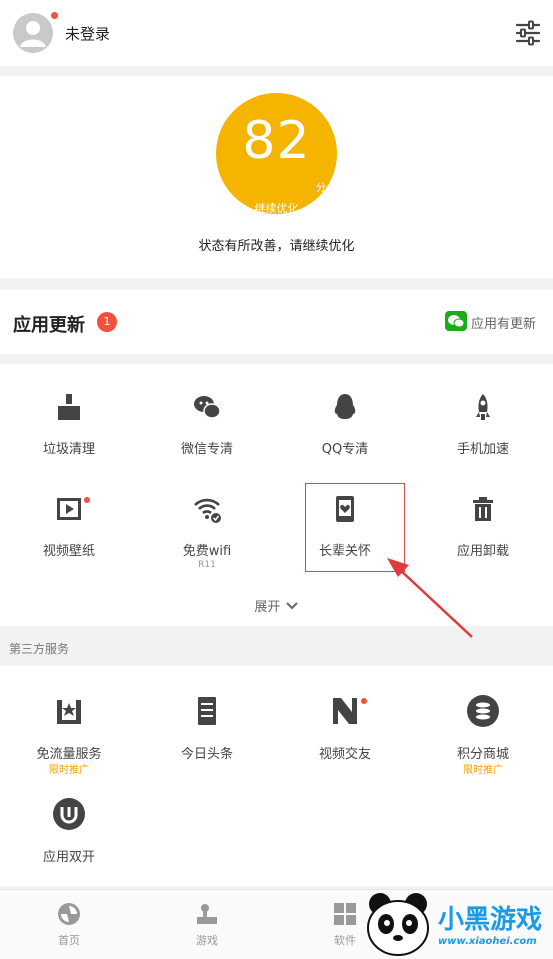  I want to click on expand-button: 展开, so click(276, 605).